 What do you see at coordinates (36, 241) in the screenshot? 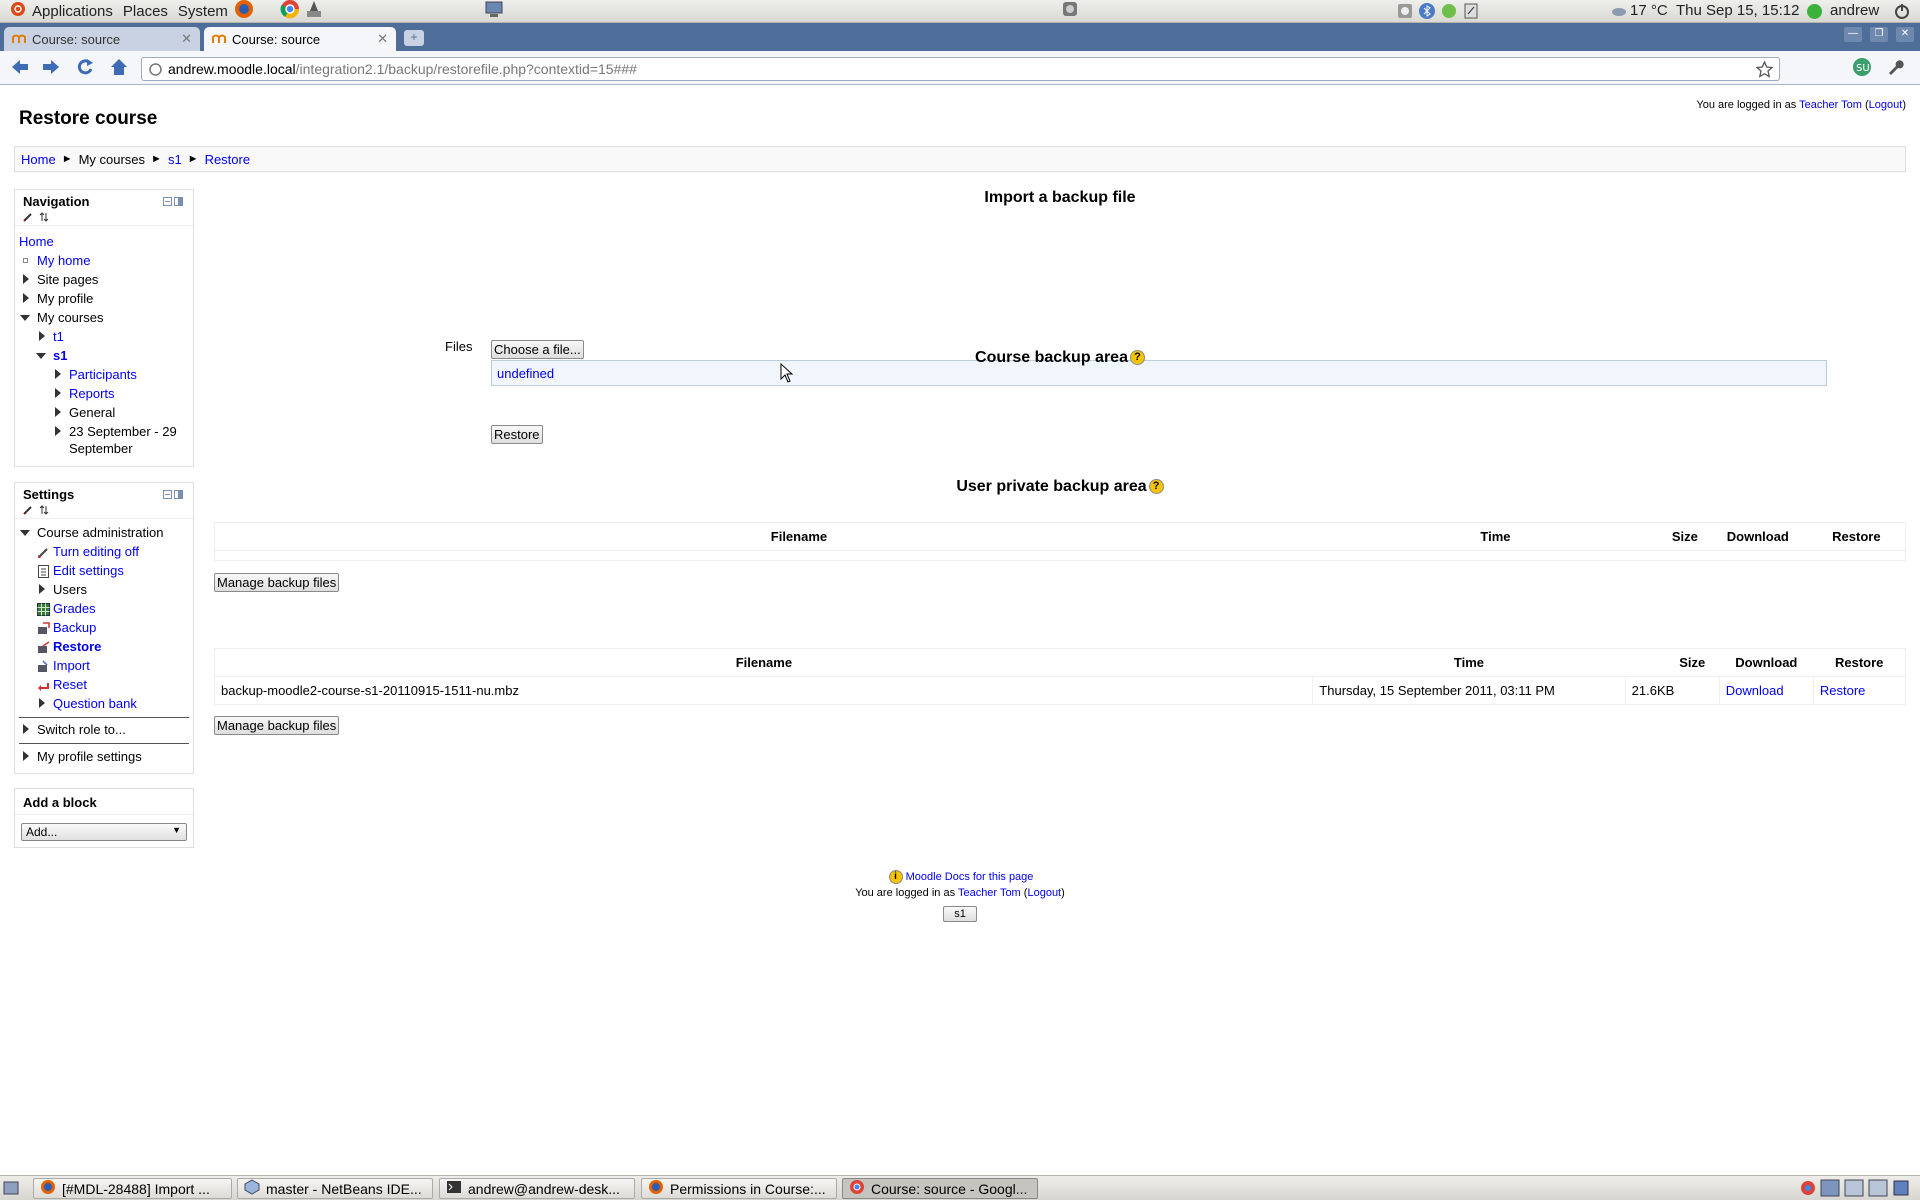
I see `nav-home-link: Home` at bounding box center [36, 241].